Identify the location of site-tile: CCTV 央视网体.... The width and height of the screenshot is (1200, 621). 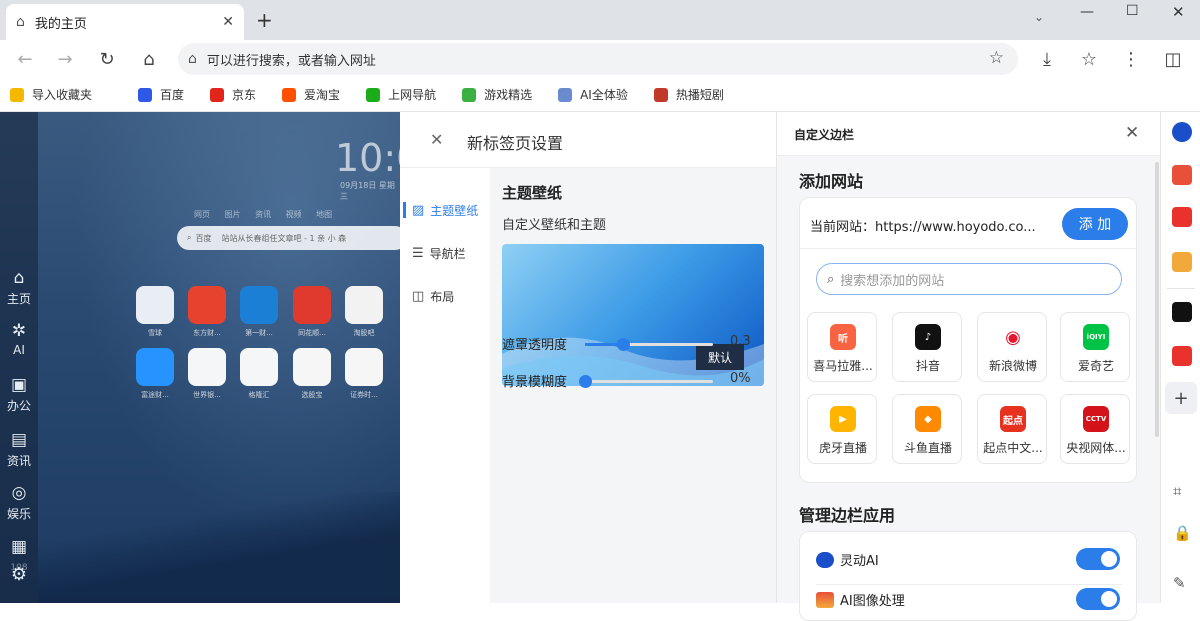
(1095, 429).